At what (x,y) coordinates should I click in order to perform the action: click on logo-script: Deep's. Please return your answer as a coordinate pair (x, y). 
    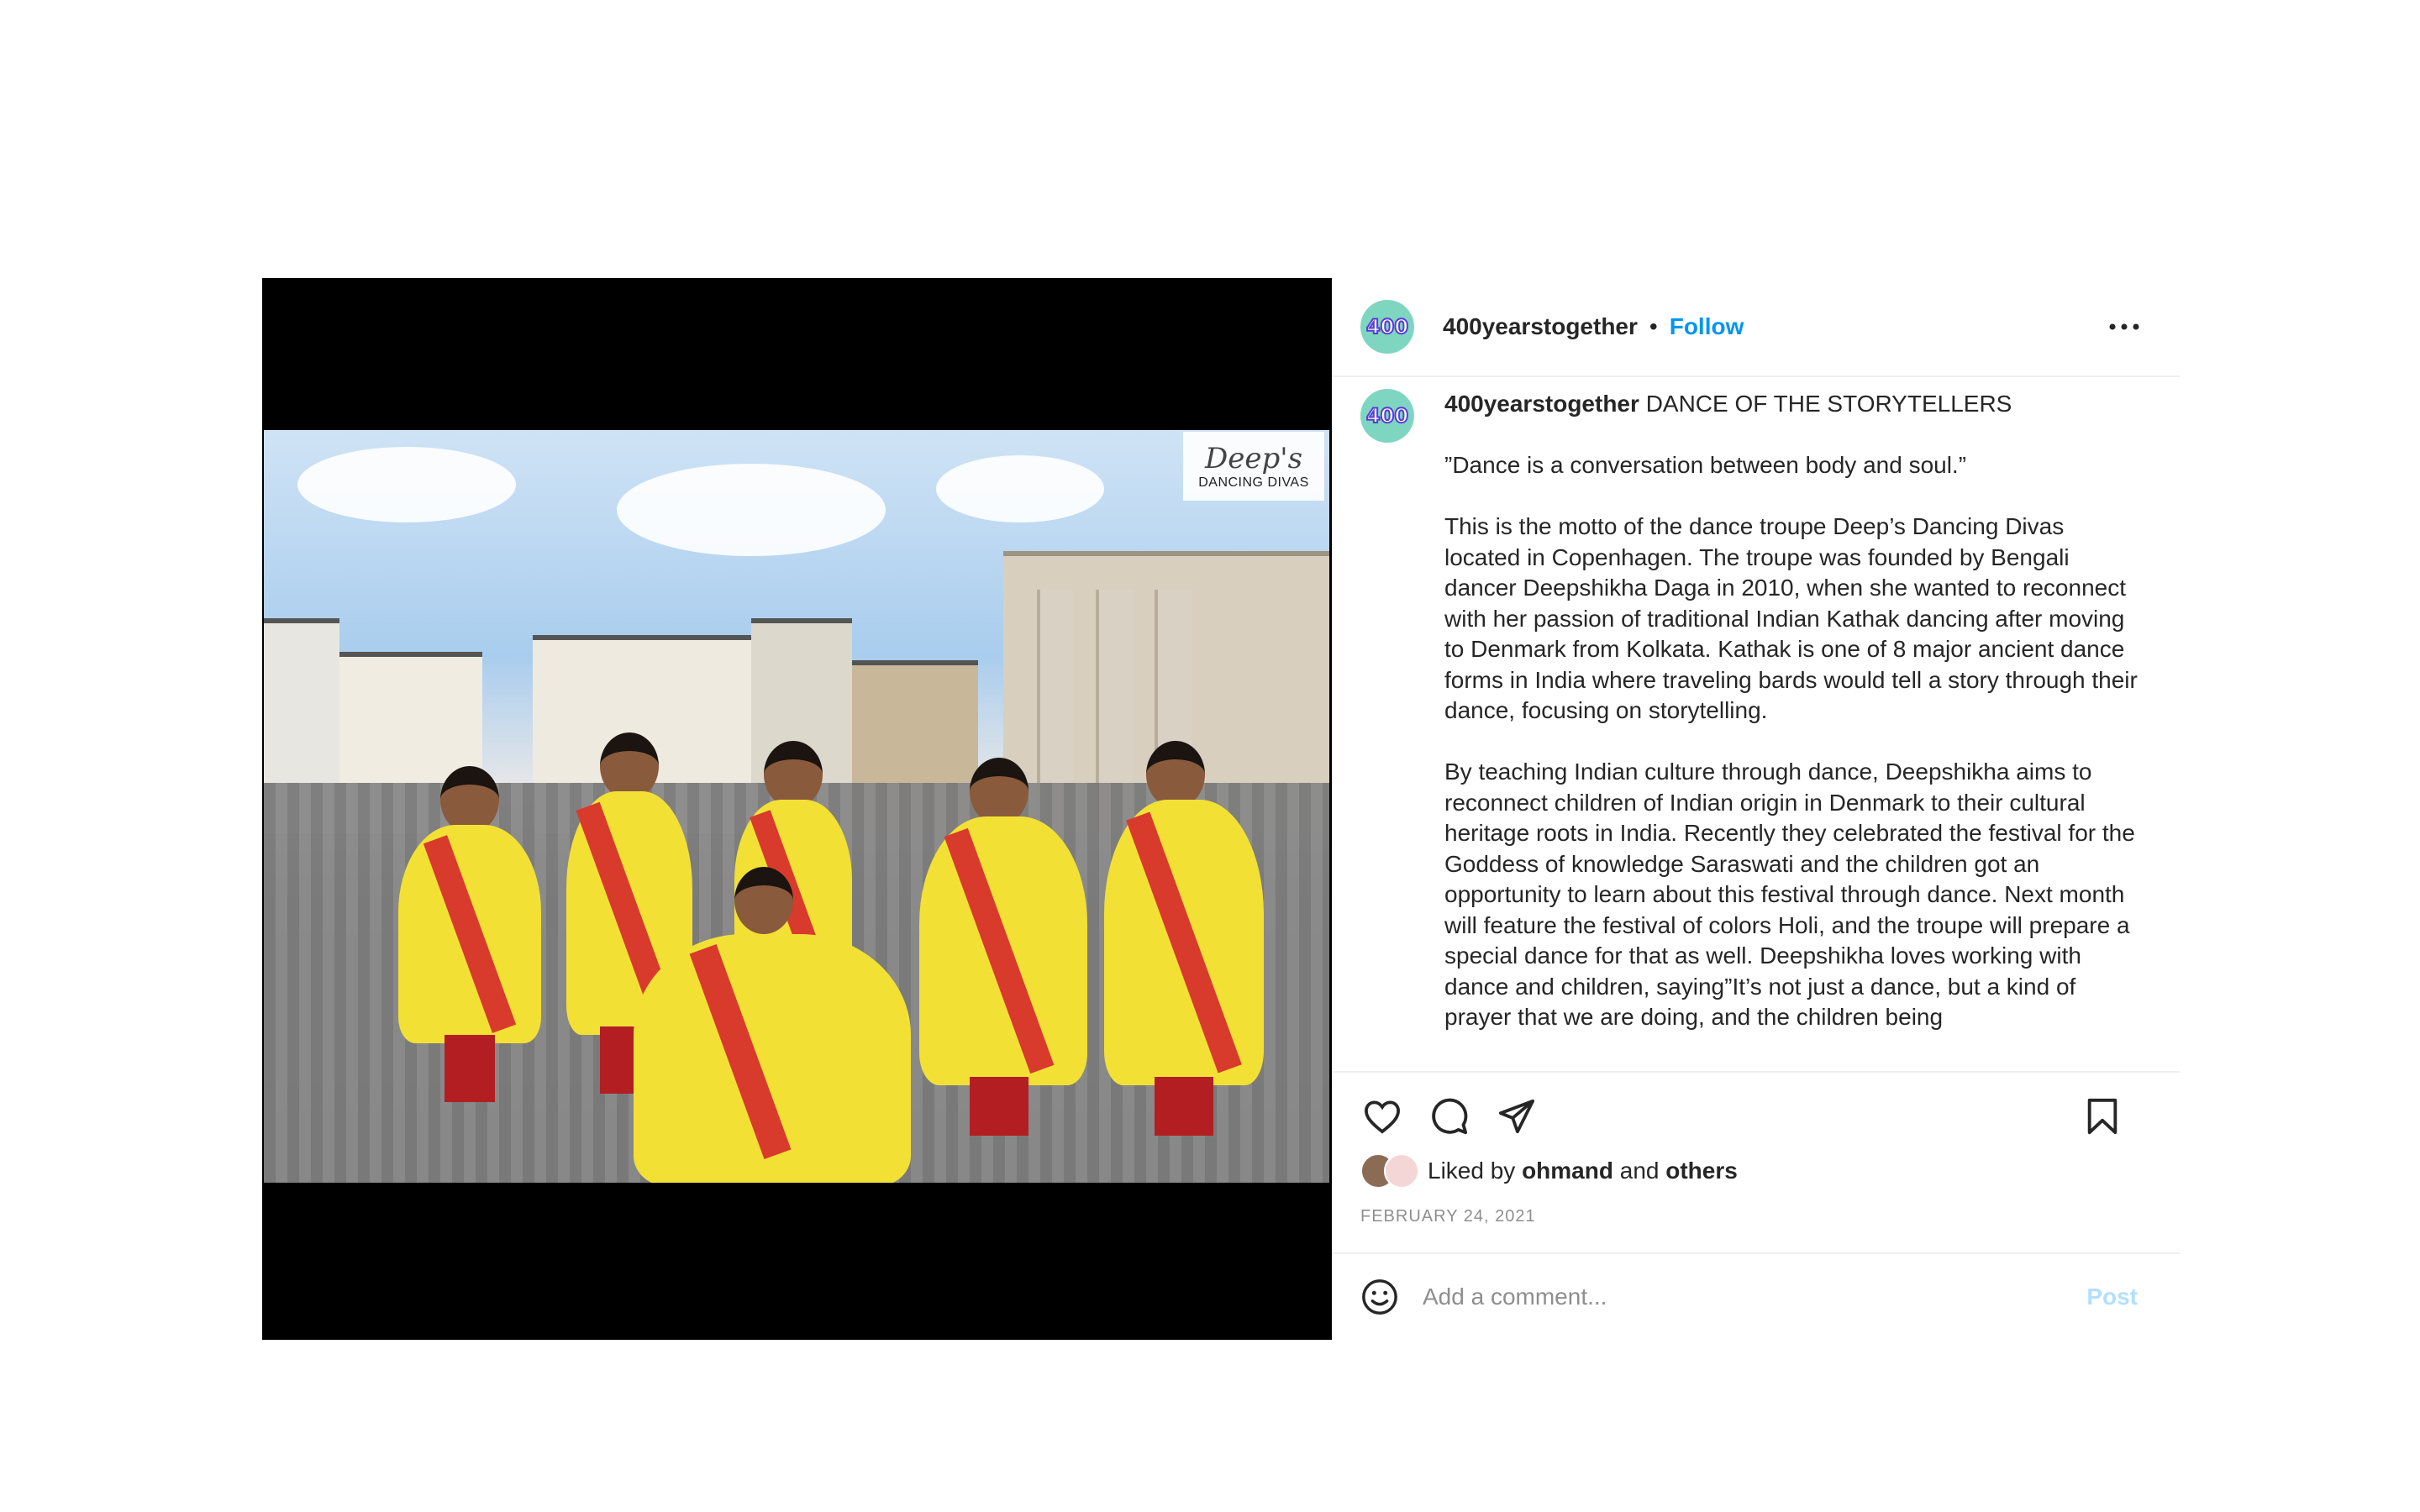
    Looking at the image, I should click on (1254, 458).